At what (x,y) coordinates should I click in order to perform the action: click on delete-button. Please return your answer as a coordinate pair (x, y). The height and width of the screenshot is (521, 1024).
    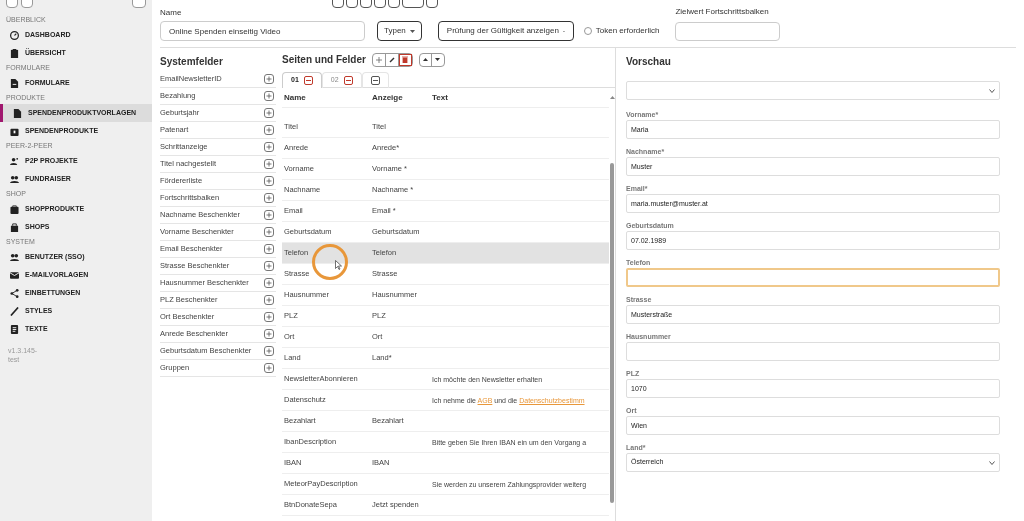
    Looking at the image, I should click on (405, 59).